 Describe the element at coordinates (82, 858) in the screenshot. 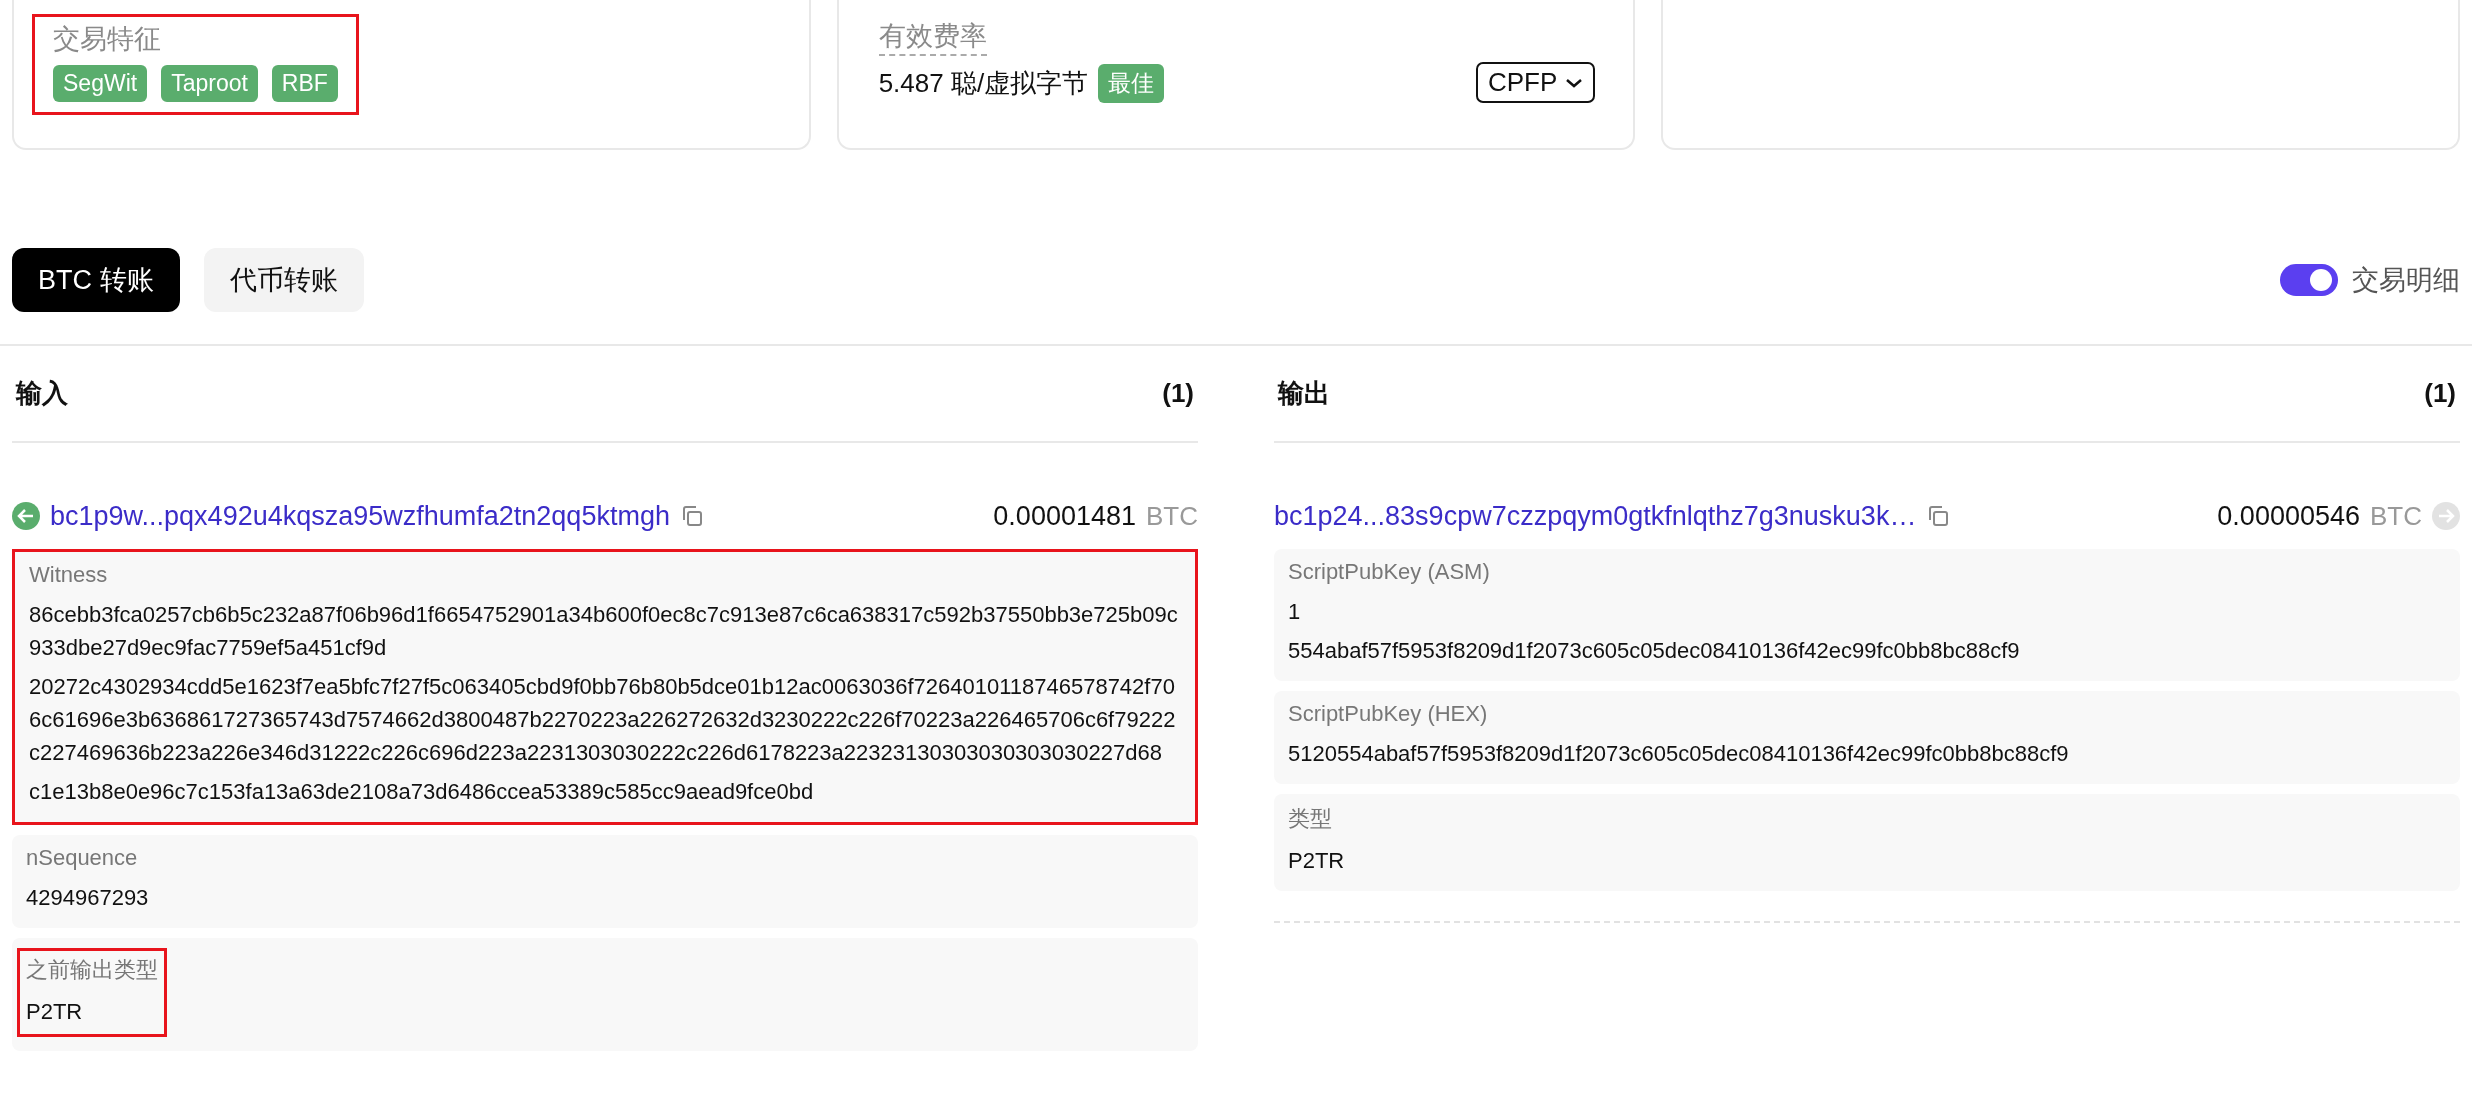

I see `field-label: nSequence` at that location.